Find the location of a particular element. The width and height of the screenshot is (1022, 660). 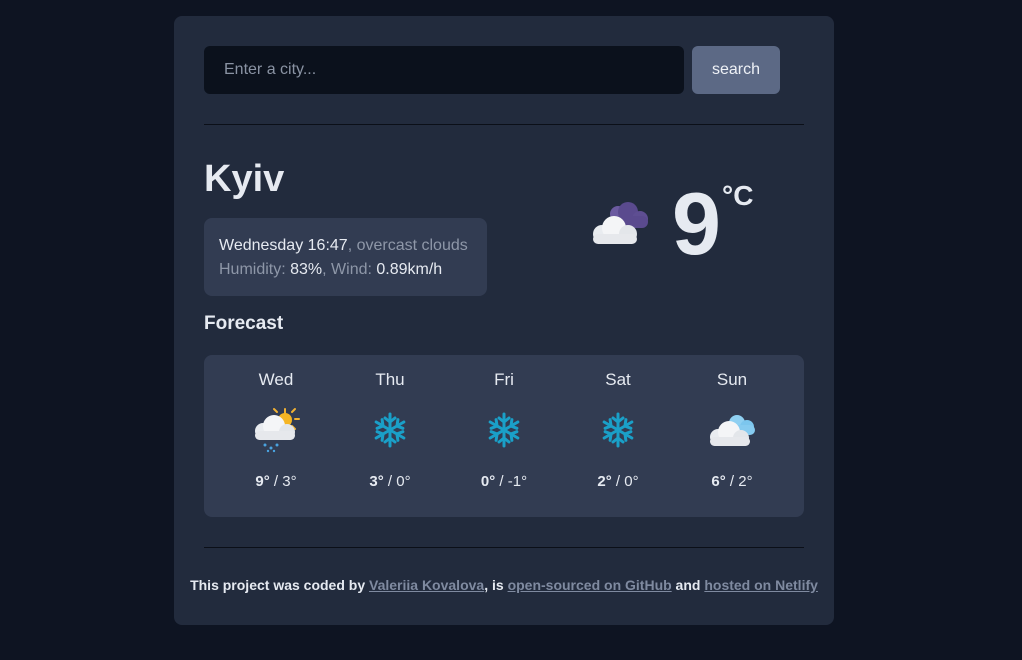

author-link: Valeriia Kovalova is located at coordinates (426, 585).